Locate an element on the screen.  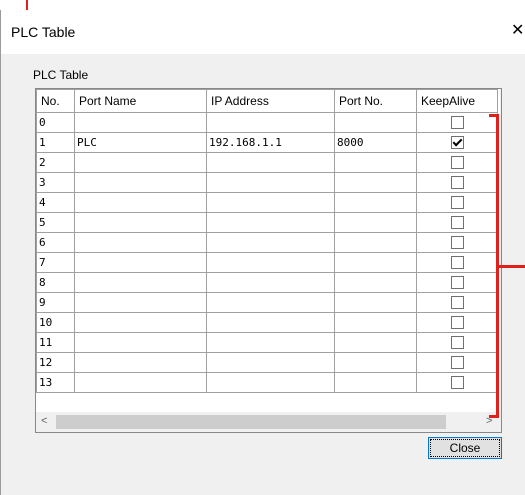
row-no-cell: 0 is located at coordinates (55, 122).